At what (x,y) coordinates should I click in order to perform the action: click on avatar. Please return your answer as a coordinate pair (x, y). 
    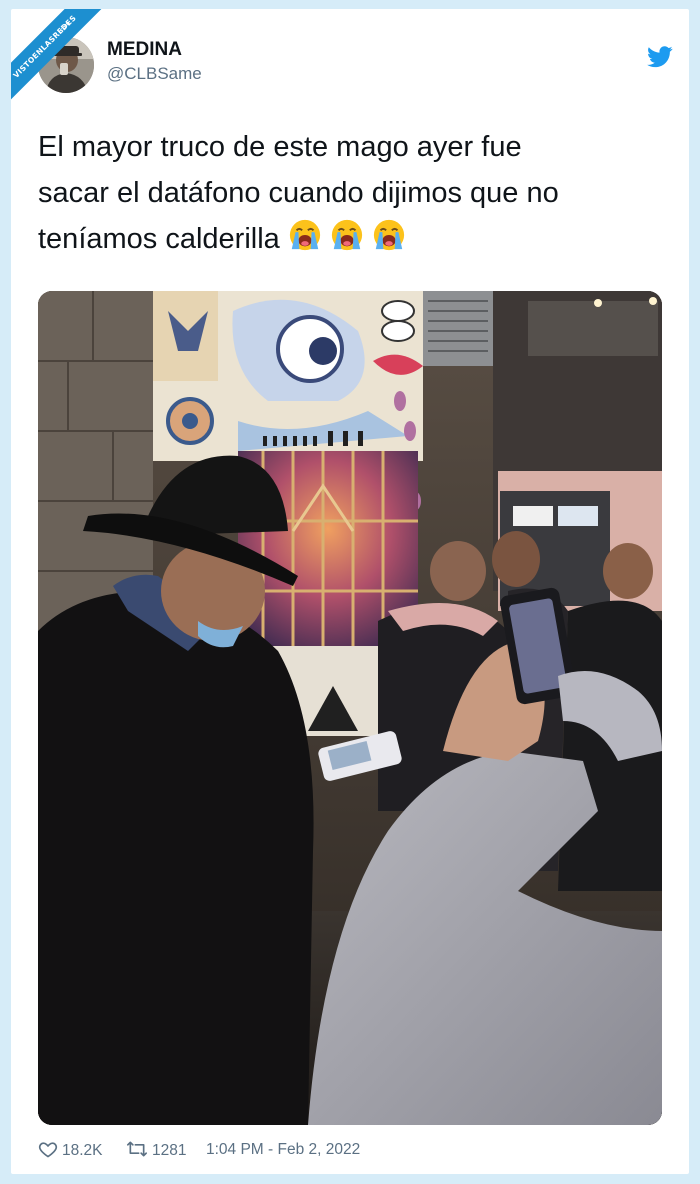
    Looking at the image, I should click on (66, 65).